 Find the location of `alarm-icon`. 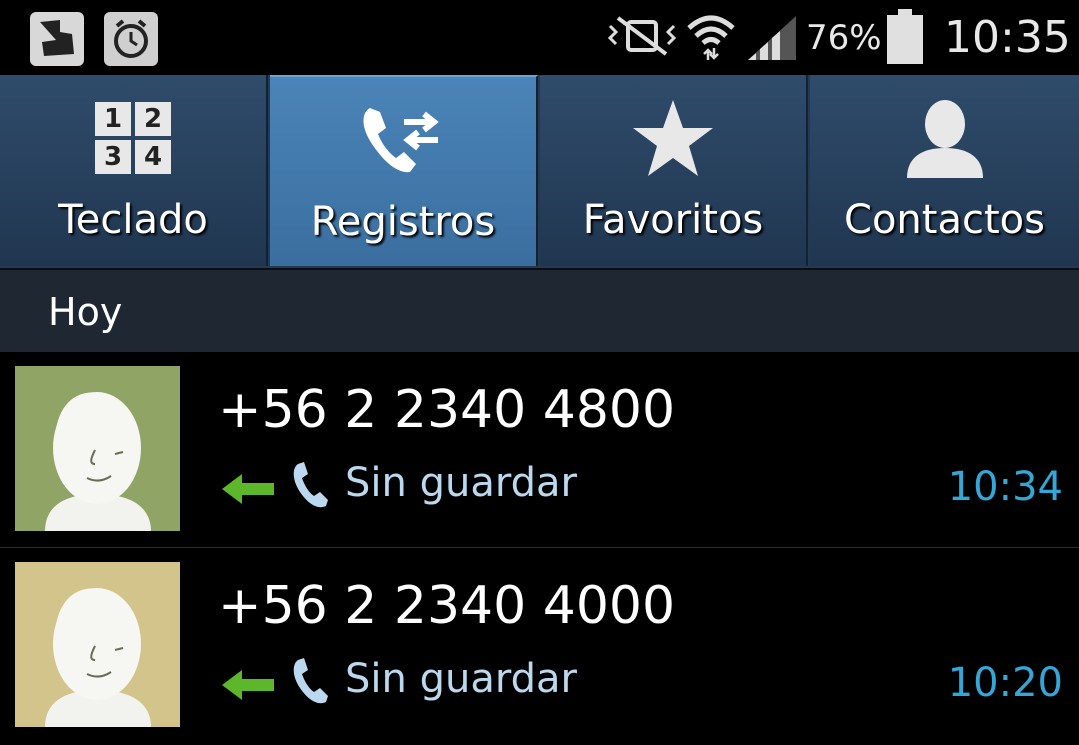

alarm-icon is located at coordinates (131, 39).